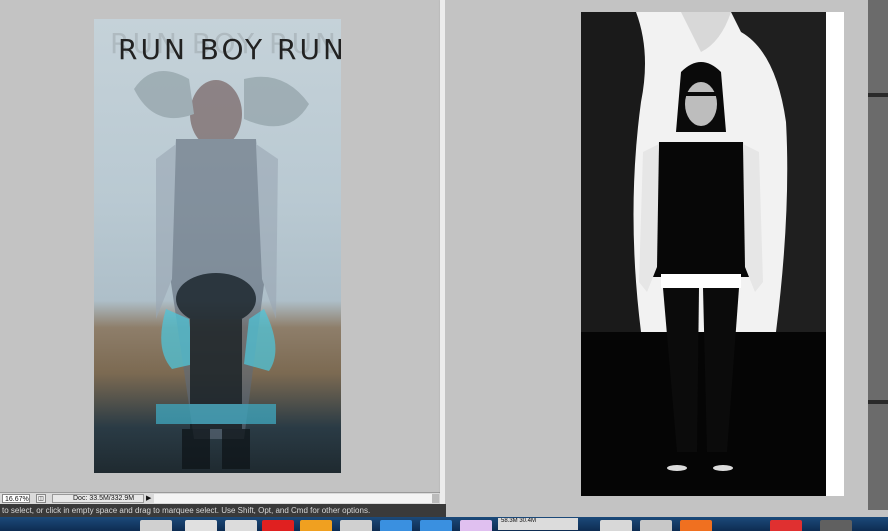  I want to click on poster-figure-crouching, so click(216, 371).